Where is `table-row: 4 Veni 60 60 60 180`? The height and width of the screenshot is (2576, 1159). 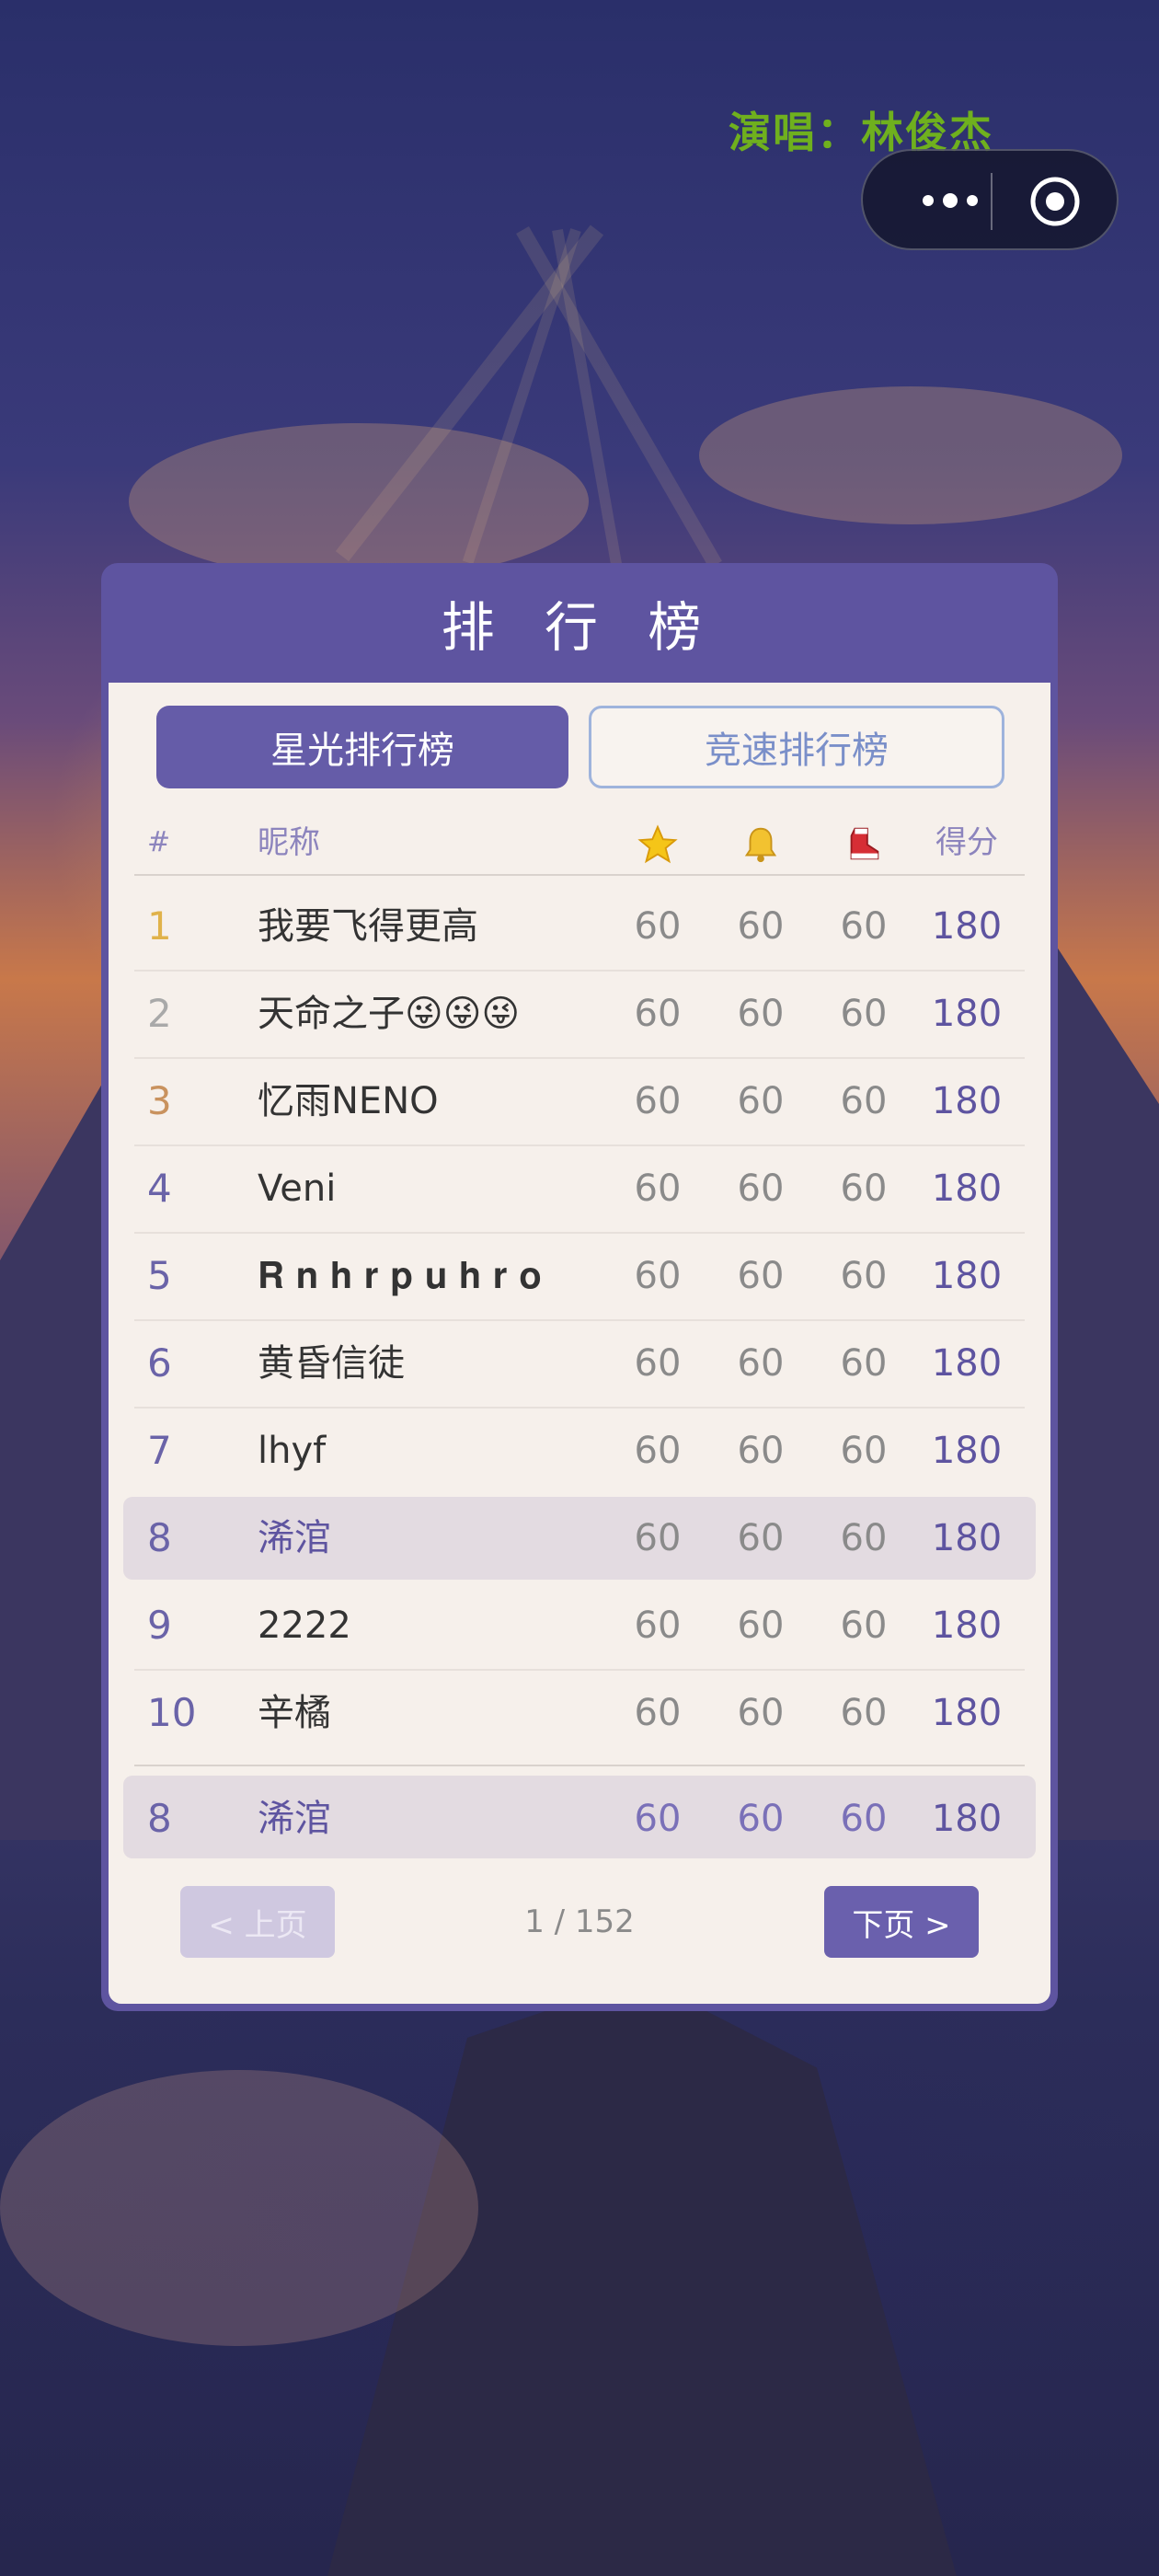
table-row: 4 Veni 60 60 60 180 is located at coordinates (574, 1188).